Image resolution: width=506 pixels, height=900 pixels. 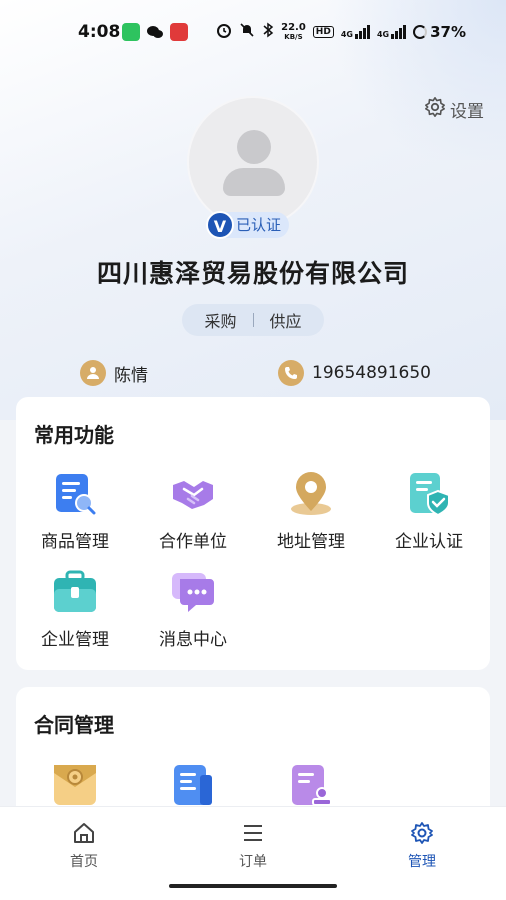 I want to click on net-speed-value: 22.0, so click(x=293, y=27).